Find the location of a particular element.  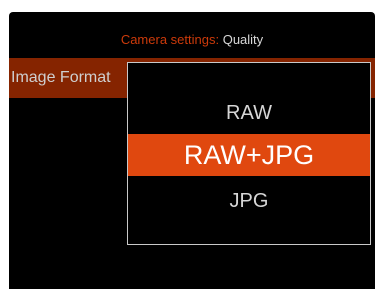

option-raw-jpg-selected: RAW+JPG is located at coordinates (249, 155).